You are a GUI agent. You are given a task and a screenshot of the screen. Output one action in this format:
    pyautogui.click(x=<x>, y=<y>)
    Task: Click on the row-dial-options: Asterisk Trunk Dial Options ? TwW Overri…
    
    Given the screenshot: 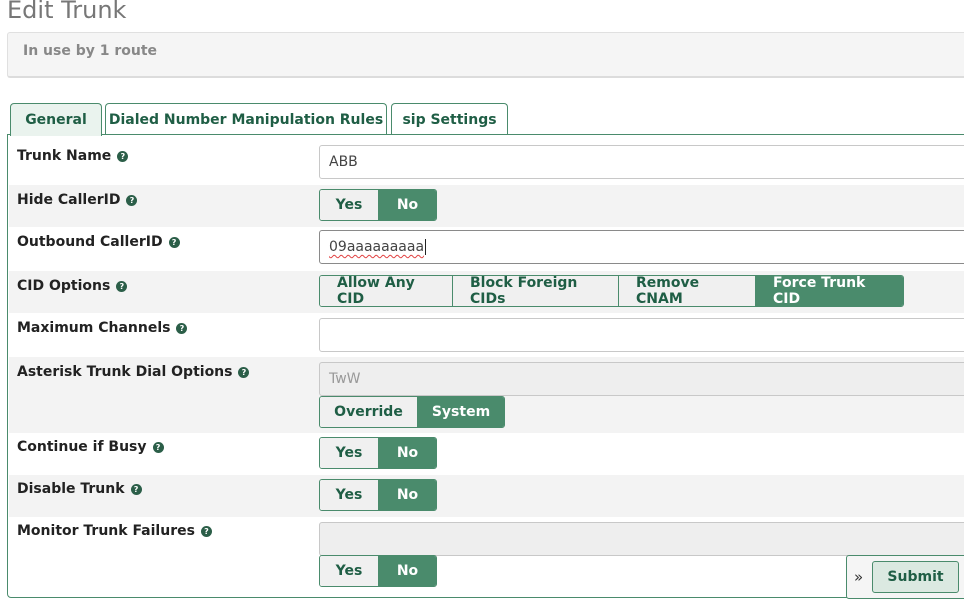 What is the action you would take?
    pyautogui.click(x=486, y=395)
    